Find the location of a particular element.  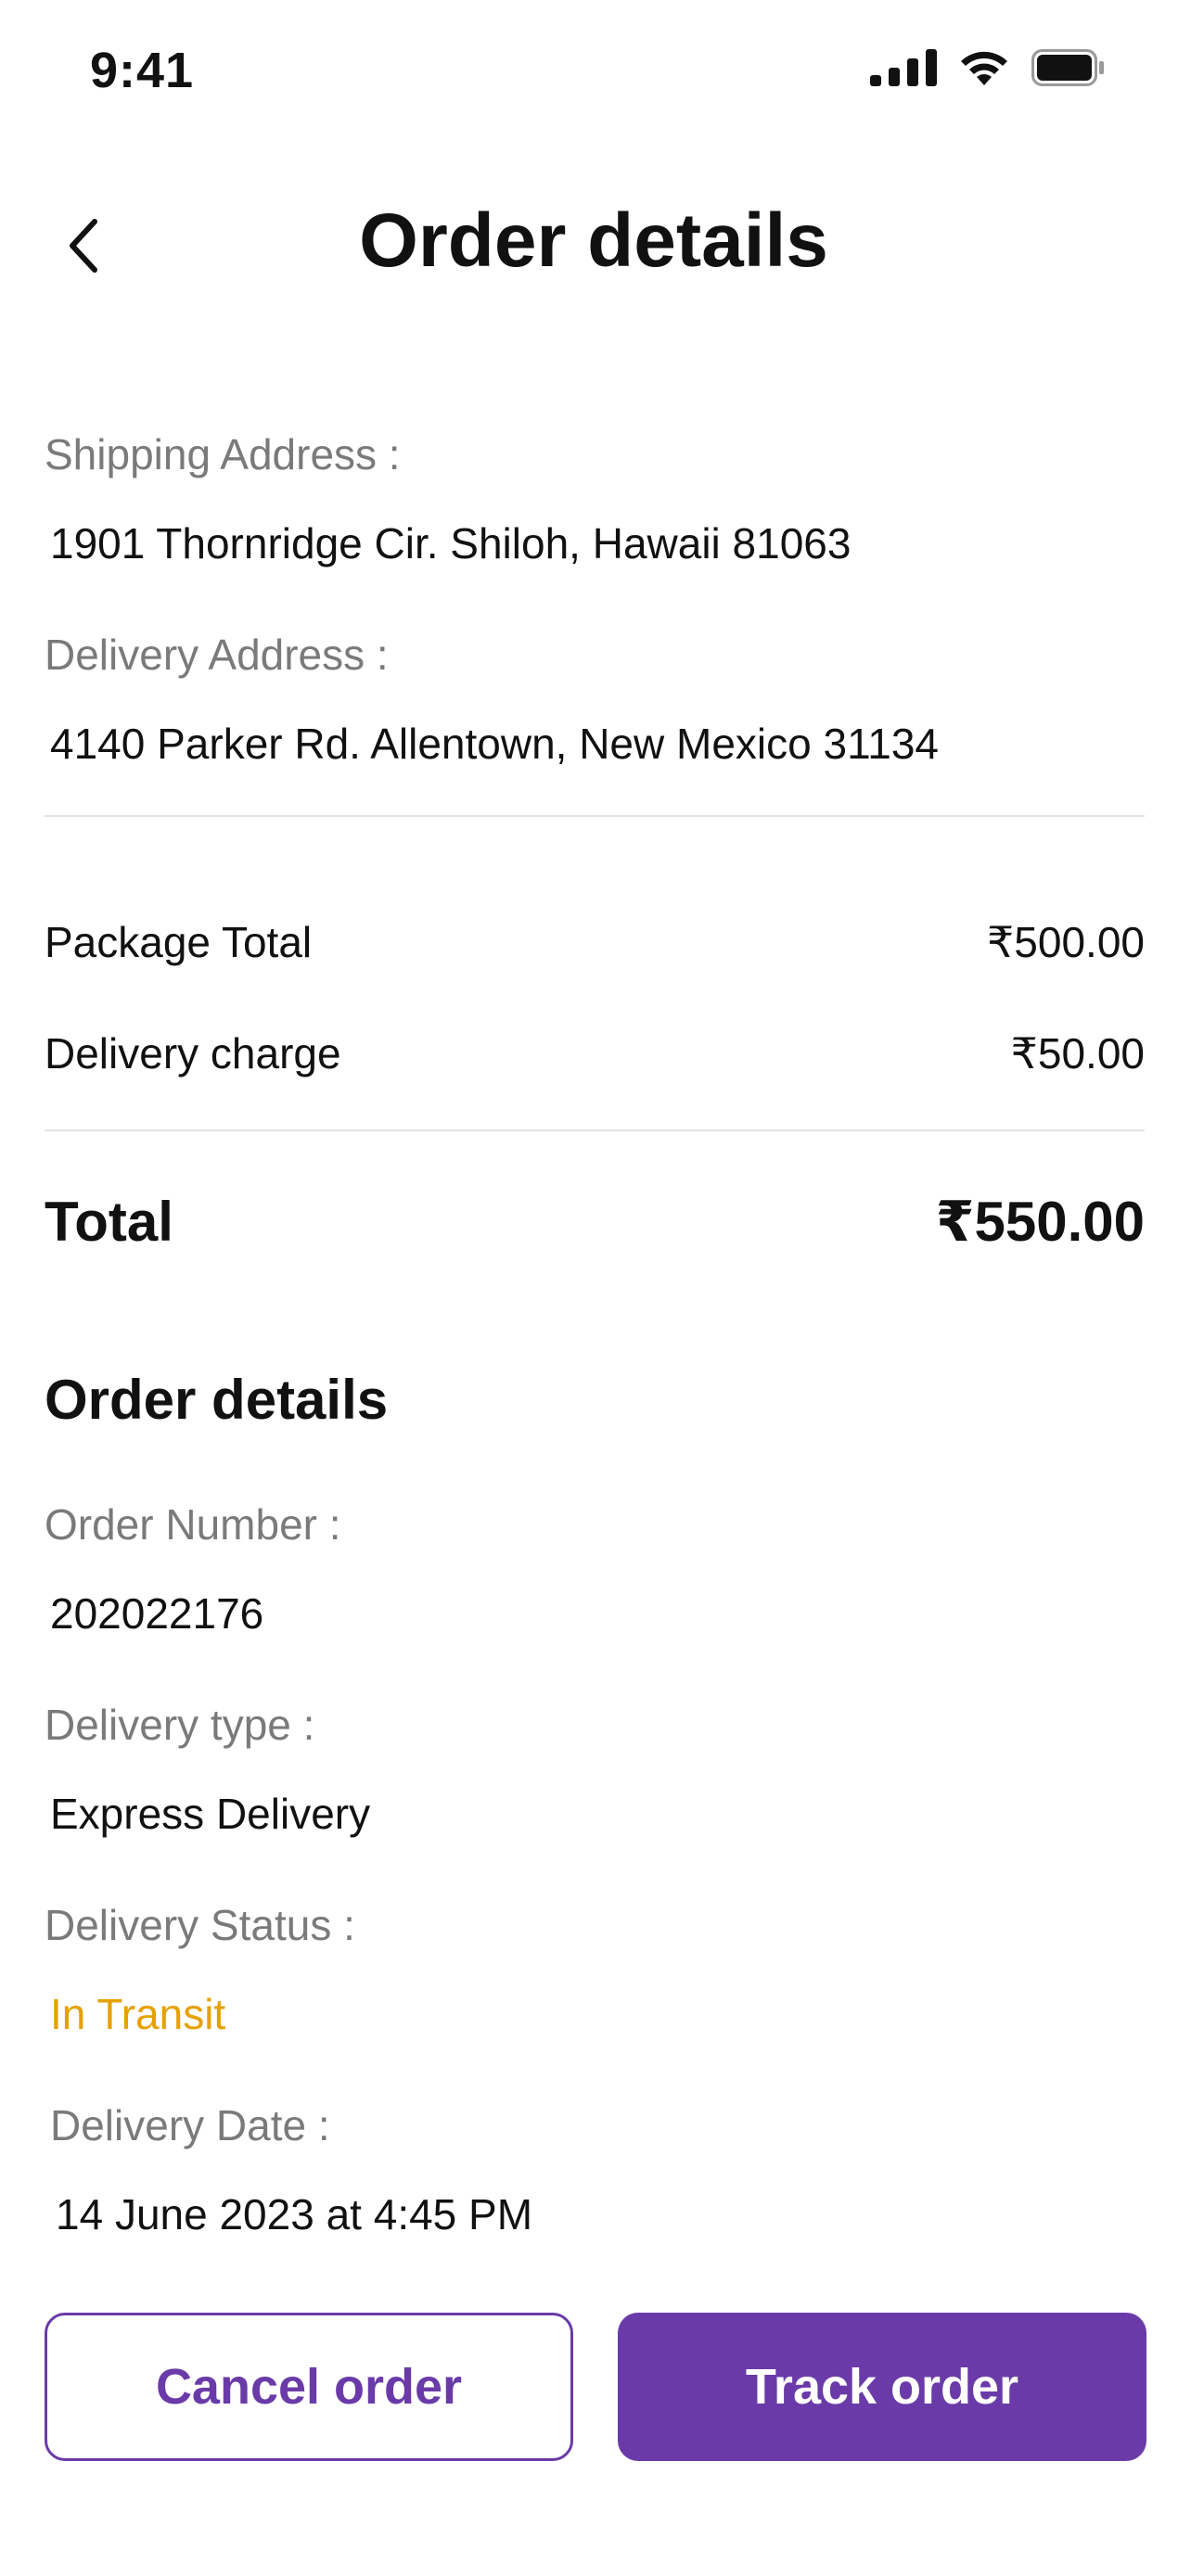

track-order-button: Track order is located at coordinates (882, 2387).